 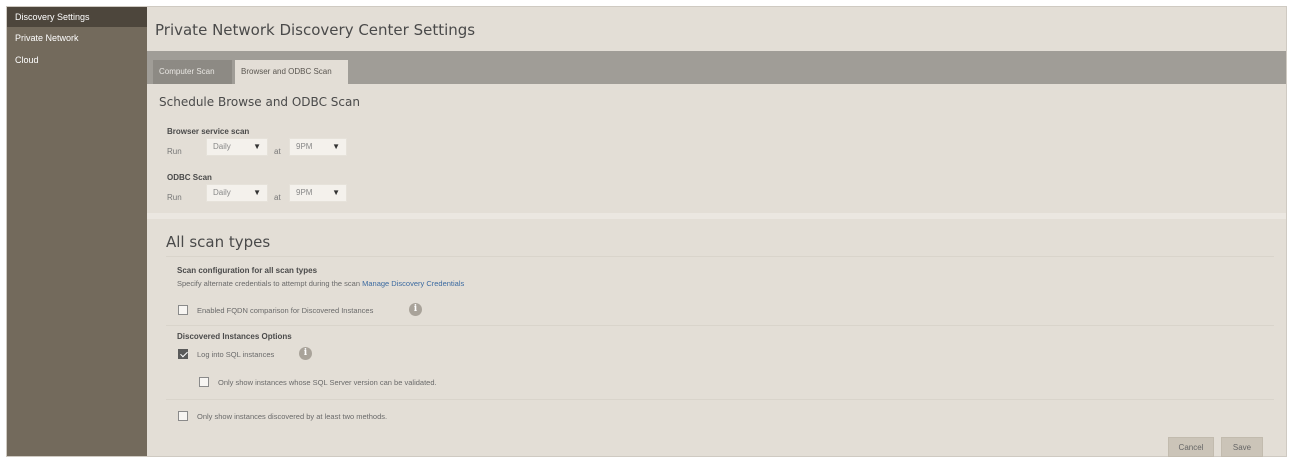 I want to click on fqdn-comparison-checkbox, so click(x=183, y=310).